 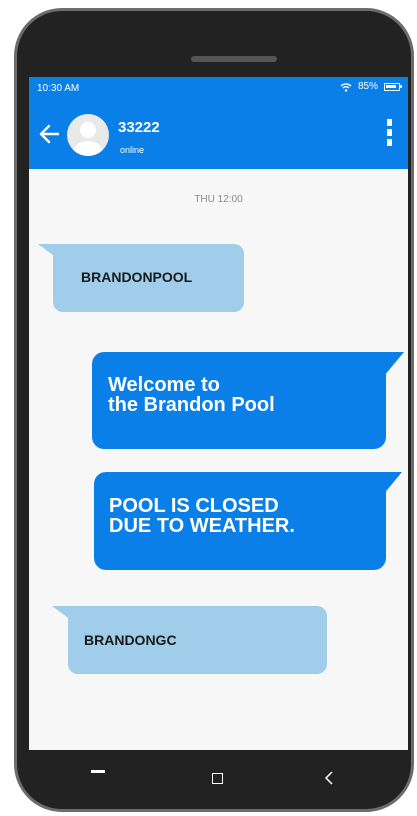 What do you see at coordinates (329, 778) in the screenshot?
I see `nav-back-icon` at bounding box center [329, 778].